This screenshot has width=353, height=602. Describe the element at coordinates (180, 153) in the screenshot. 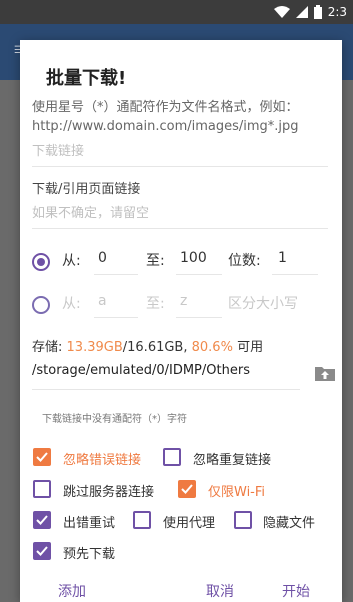

I see `download-link-field: 下载链接` at that location.